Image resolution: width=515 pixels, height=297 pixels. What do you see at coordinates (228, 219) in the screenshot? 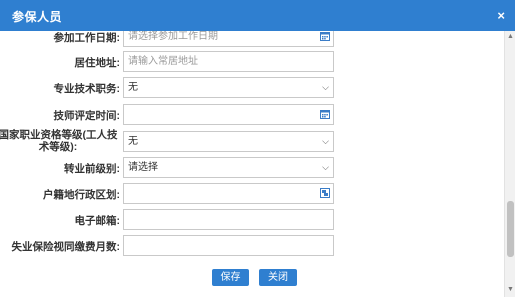
I see `email-field` at bounding box center [228, 219].